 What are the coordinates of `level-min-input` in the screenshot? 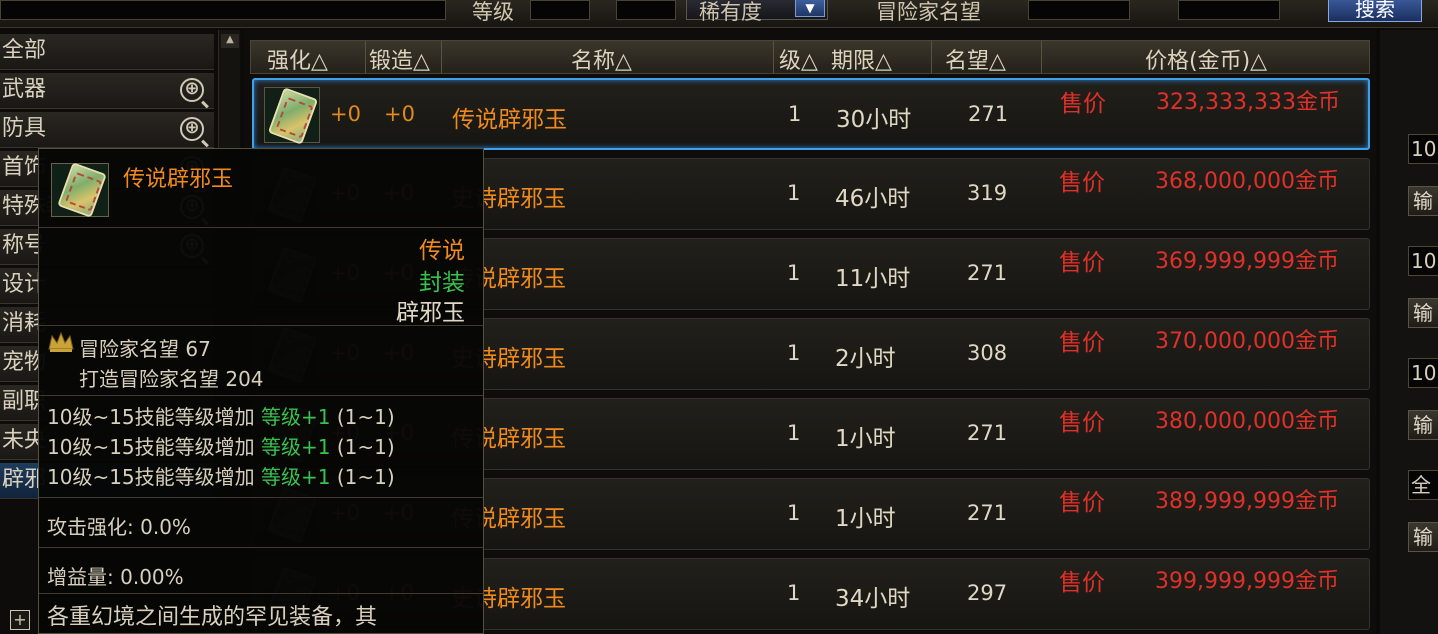 It's located at (560, 10).